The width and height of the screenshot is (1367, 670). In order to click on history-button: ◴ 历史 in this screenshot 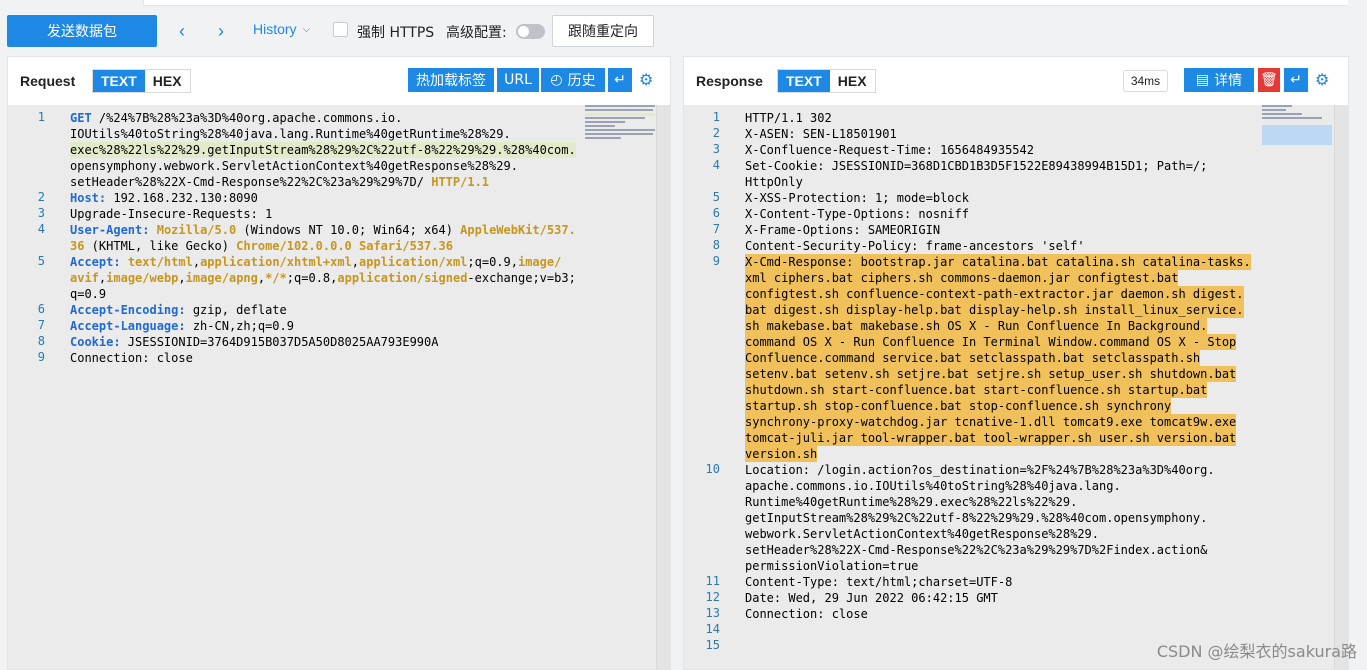, I will do `click(573, 80)`.